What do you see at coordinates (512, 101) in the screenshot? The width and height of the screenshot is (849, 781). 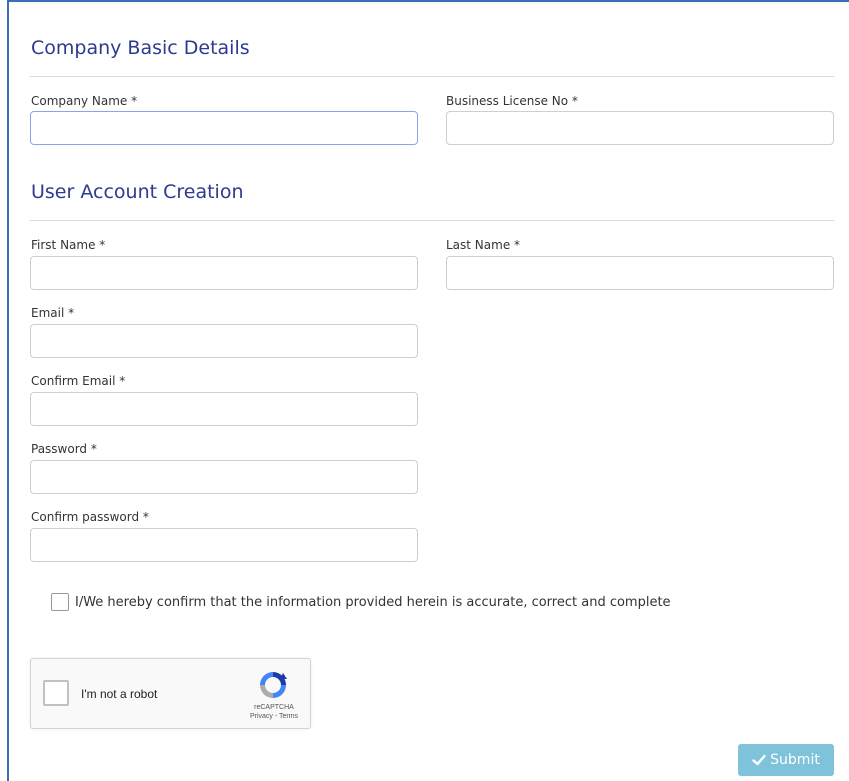 I see `business-license-label: Business License No *` at bounding box center [512, 101].